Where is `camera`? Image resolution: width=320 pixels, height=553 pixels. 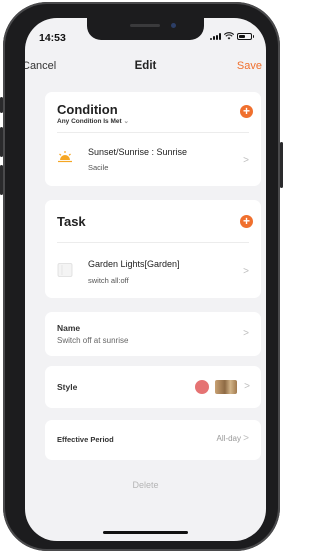 camera is located at coordinates (173, 25).